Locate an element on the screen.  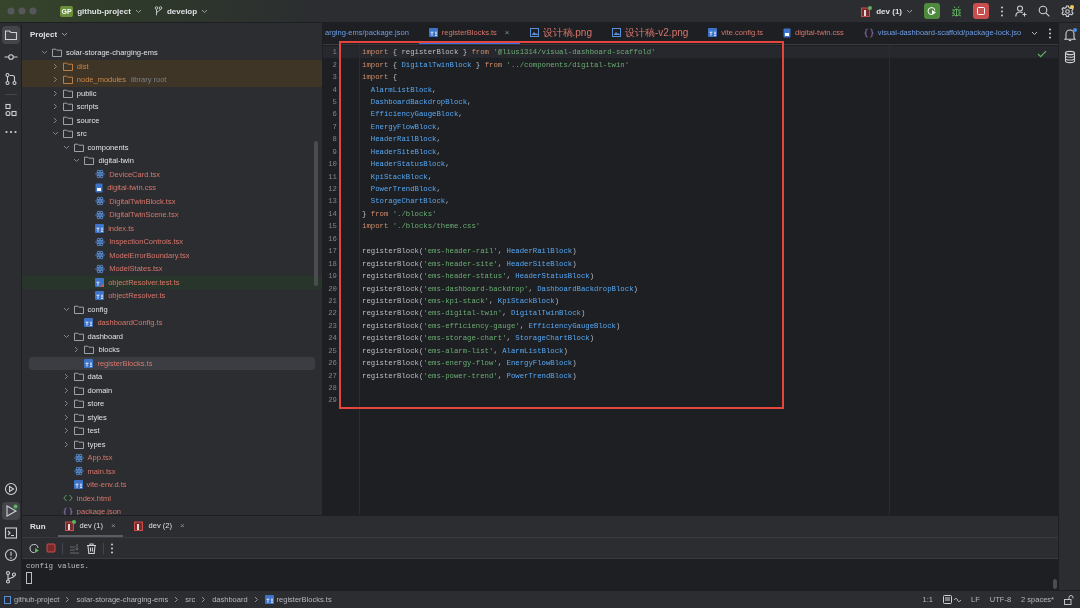
rerun-button is located at coordinates (932, 11).